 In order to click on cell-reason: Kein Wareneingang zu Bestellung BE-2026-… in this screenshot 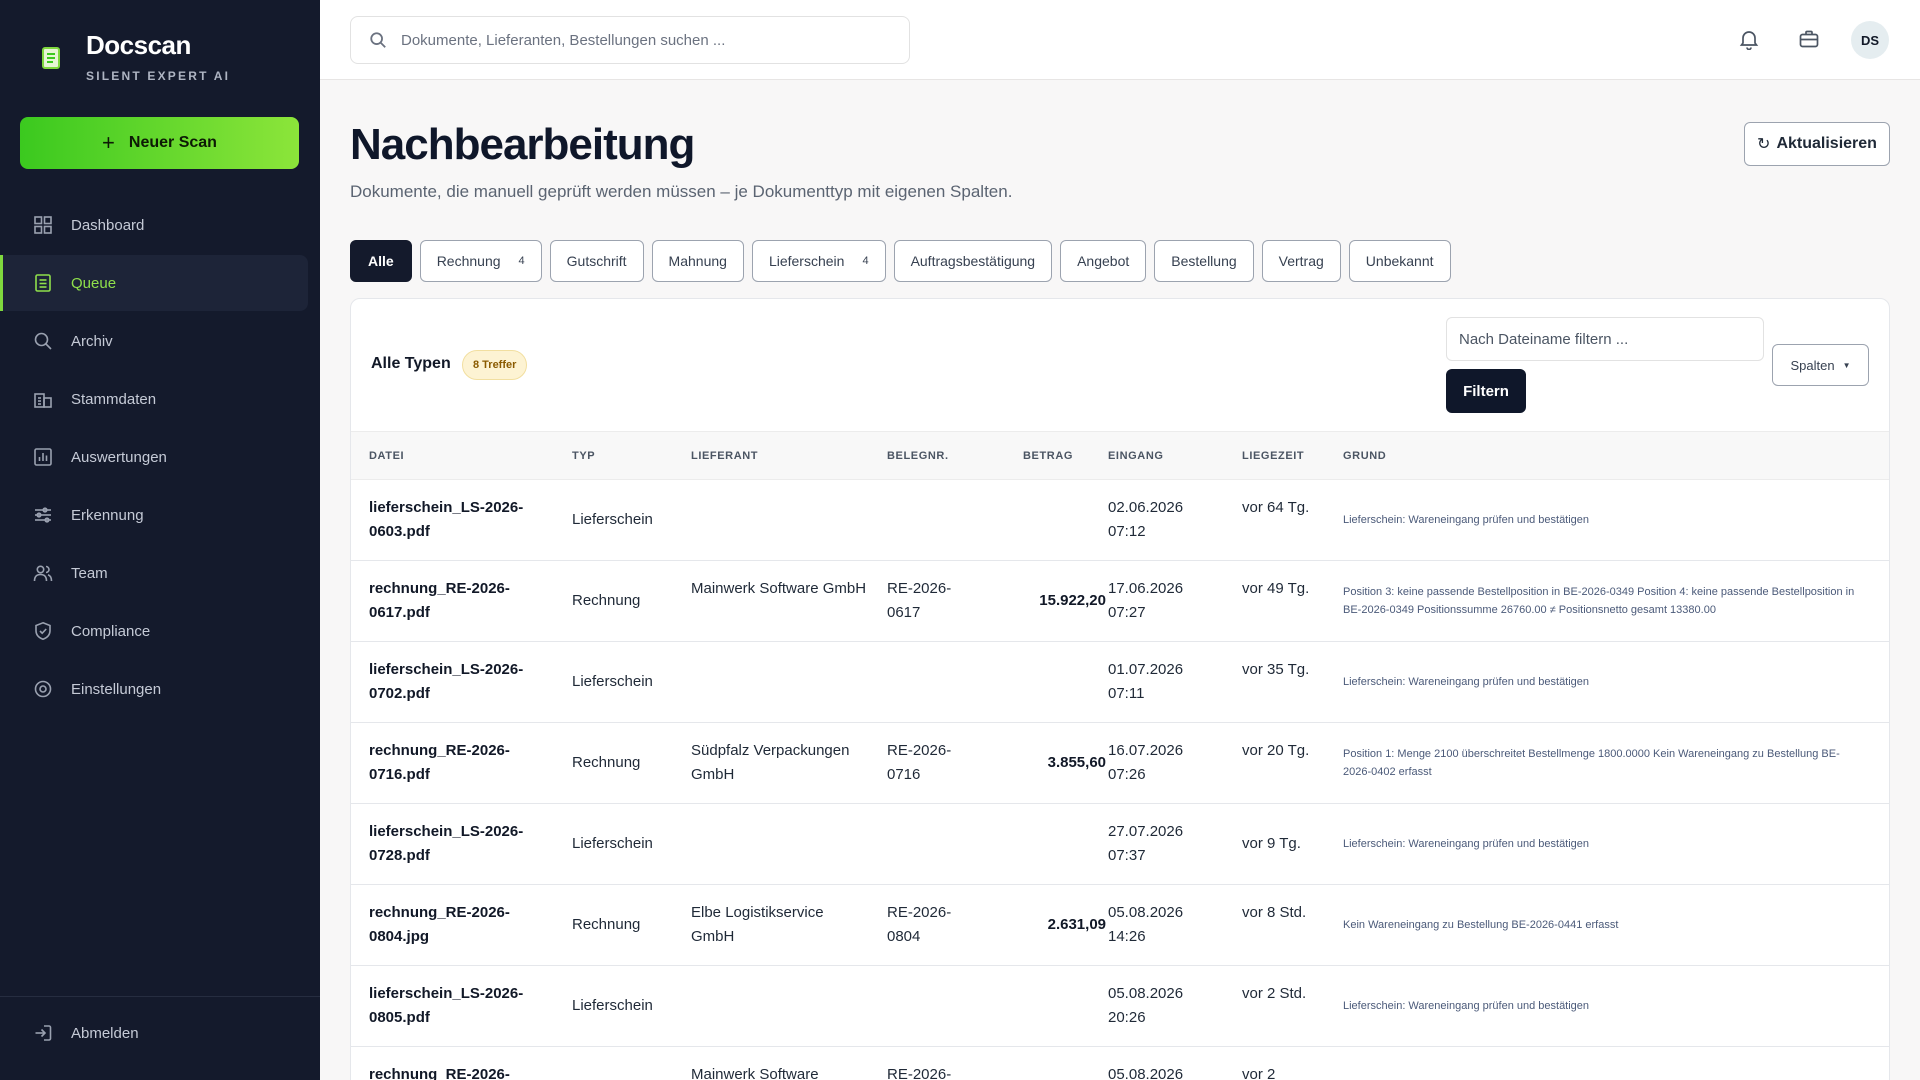, I will do `click(1481, 925)`.